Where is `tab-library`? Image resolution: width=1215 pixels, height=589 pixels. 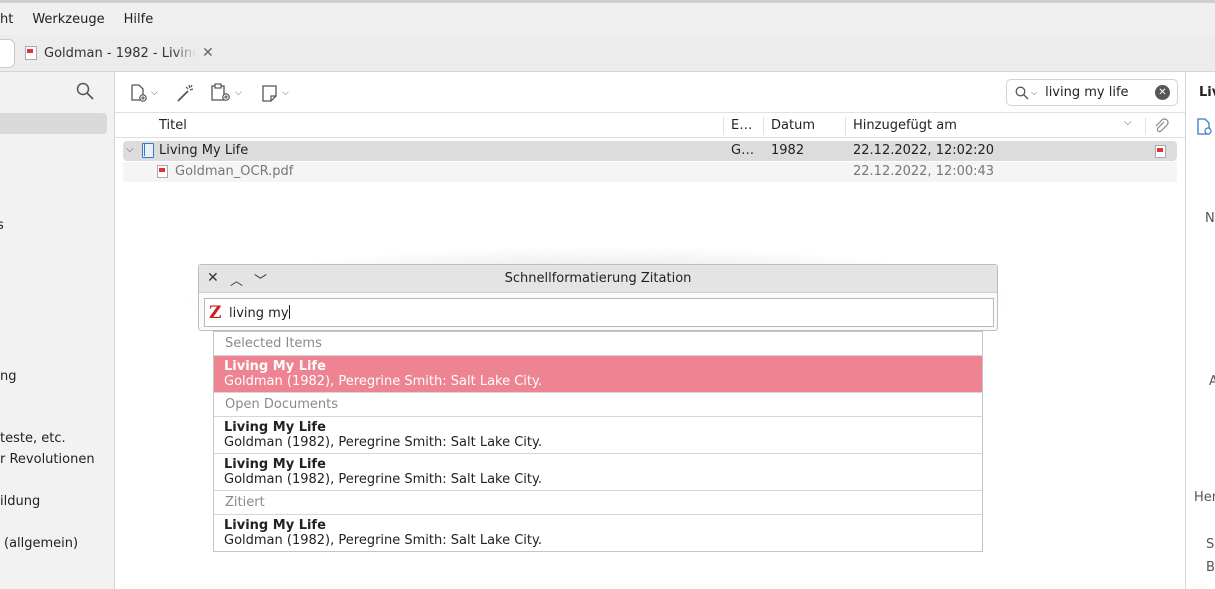
tab-library is located at coordinates (7, 53).